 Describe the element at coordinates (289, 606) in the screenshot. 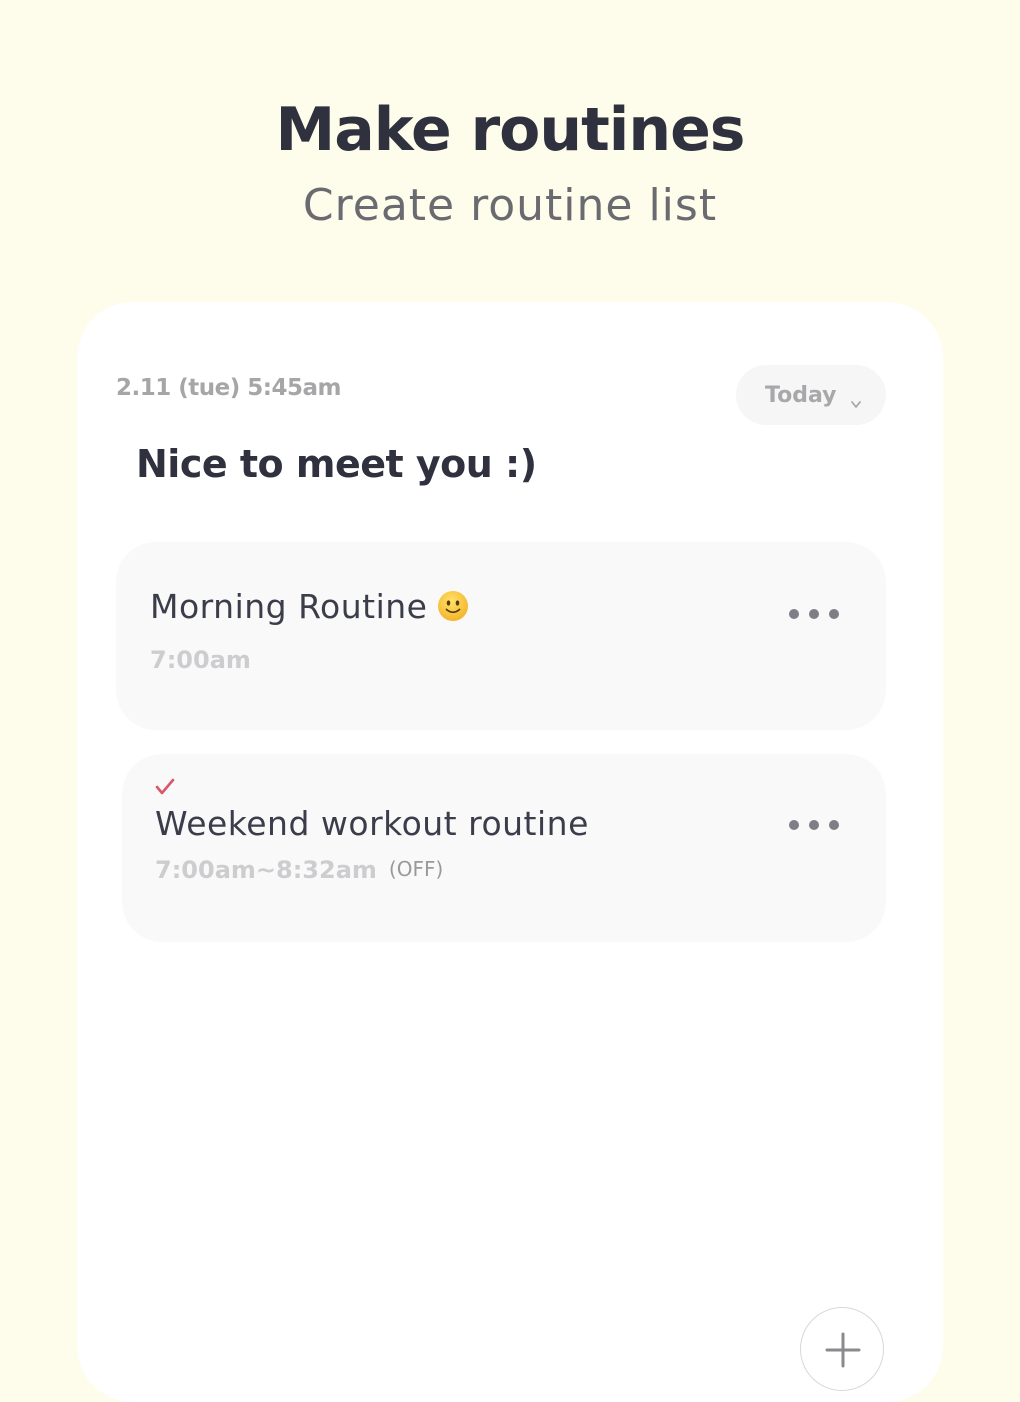

I see `routine-title: Morning Routine` at that location.